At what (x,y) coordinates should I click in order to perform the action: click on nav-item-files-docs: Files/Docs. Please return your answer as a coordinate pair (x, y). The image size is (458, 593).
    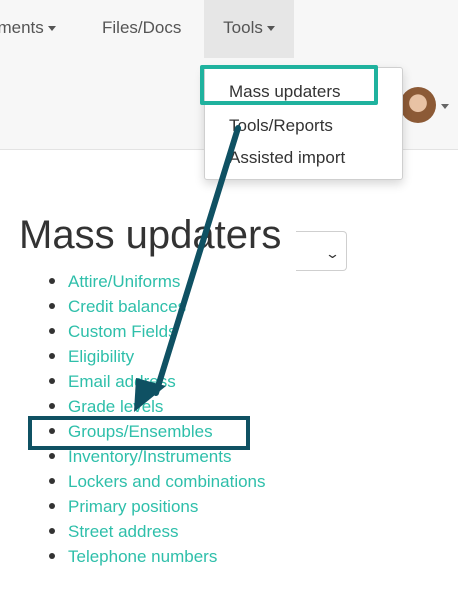
    Looking at the image, I should click on (141, 29).